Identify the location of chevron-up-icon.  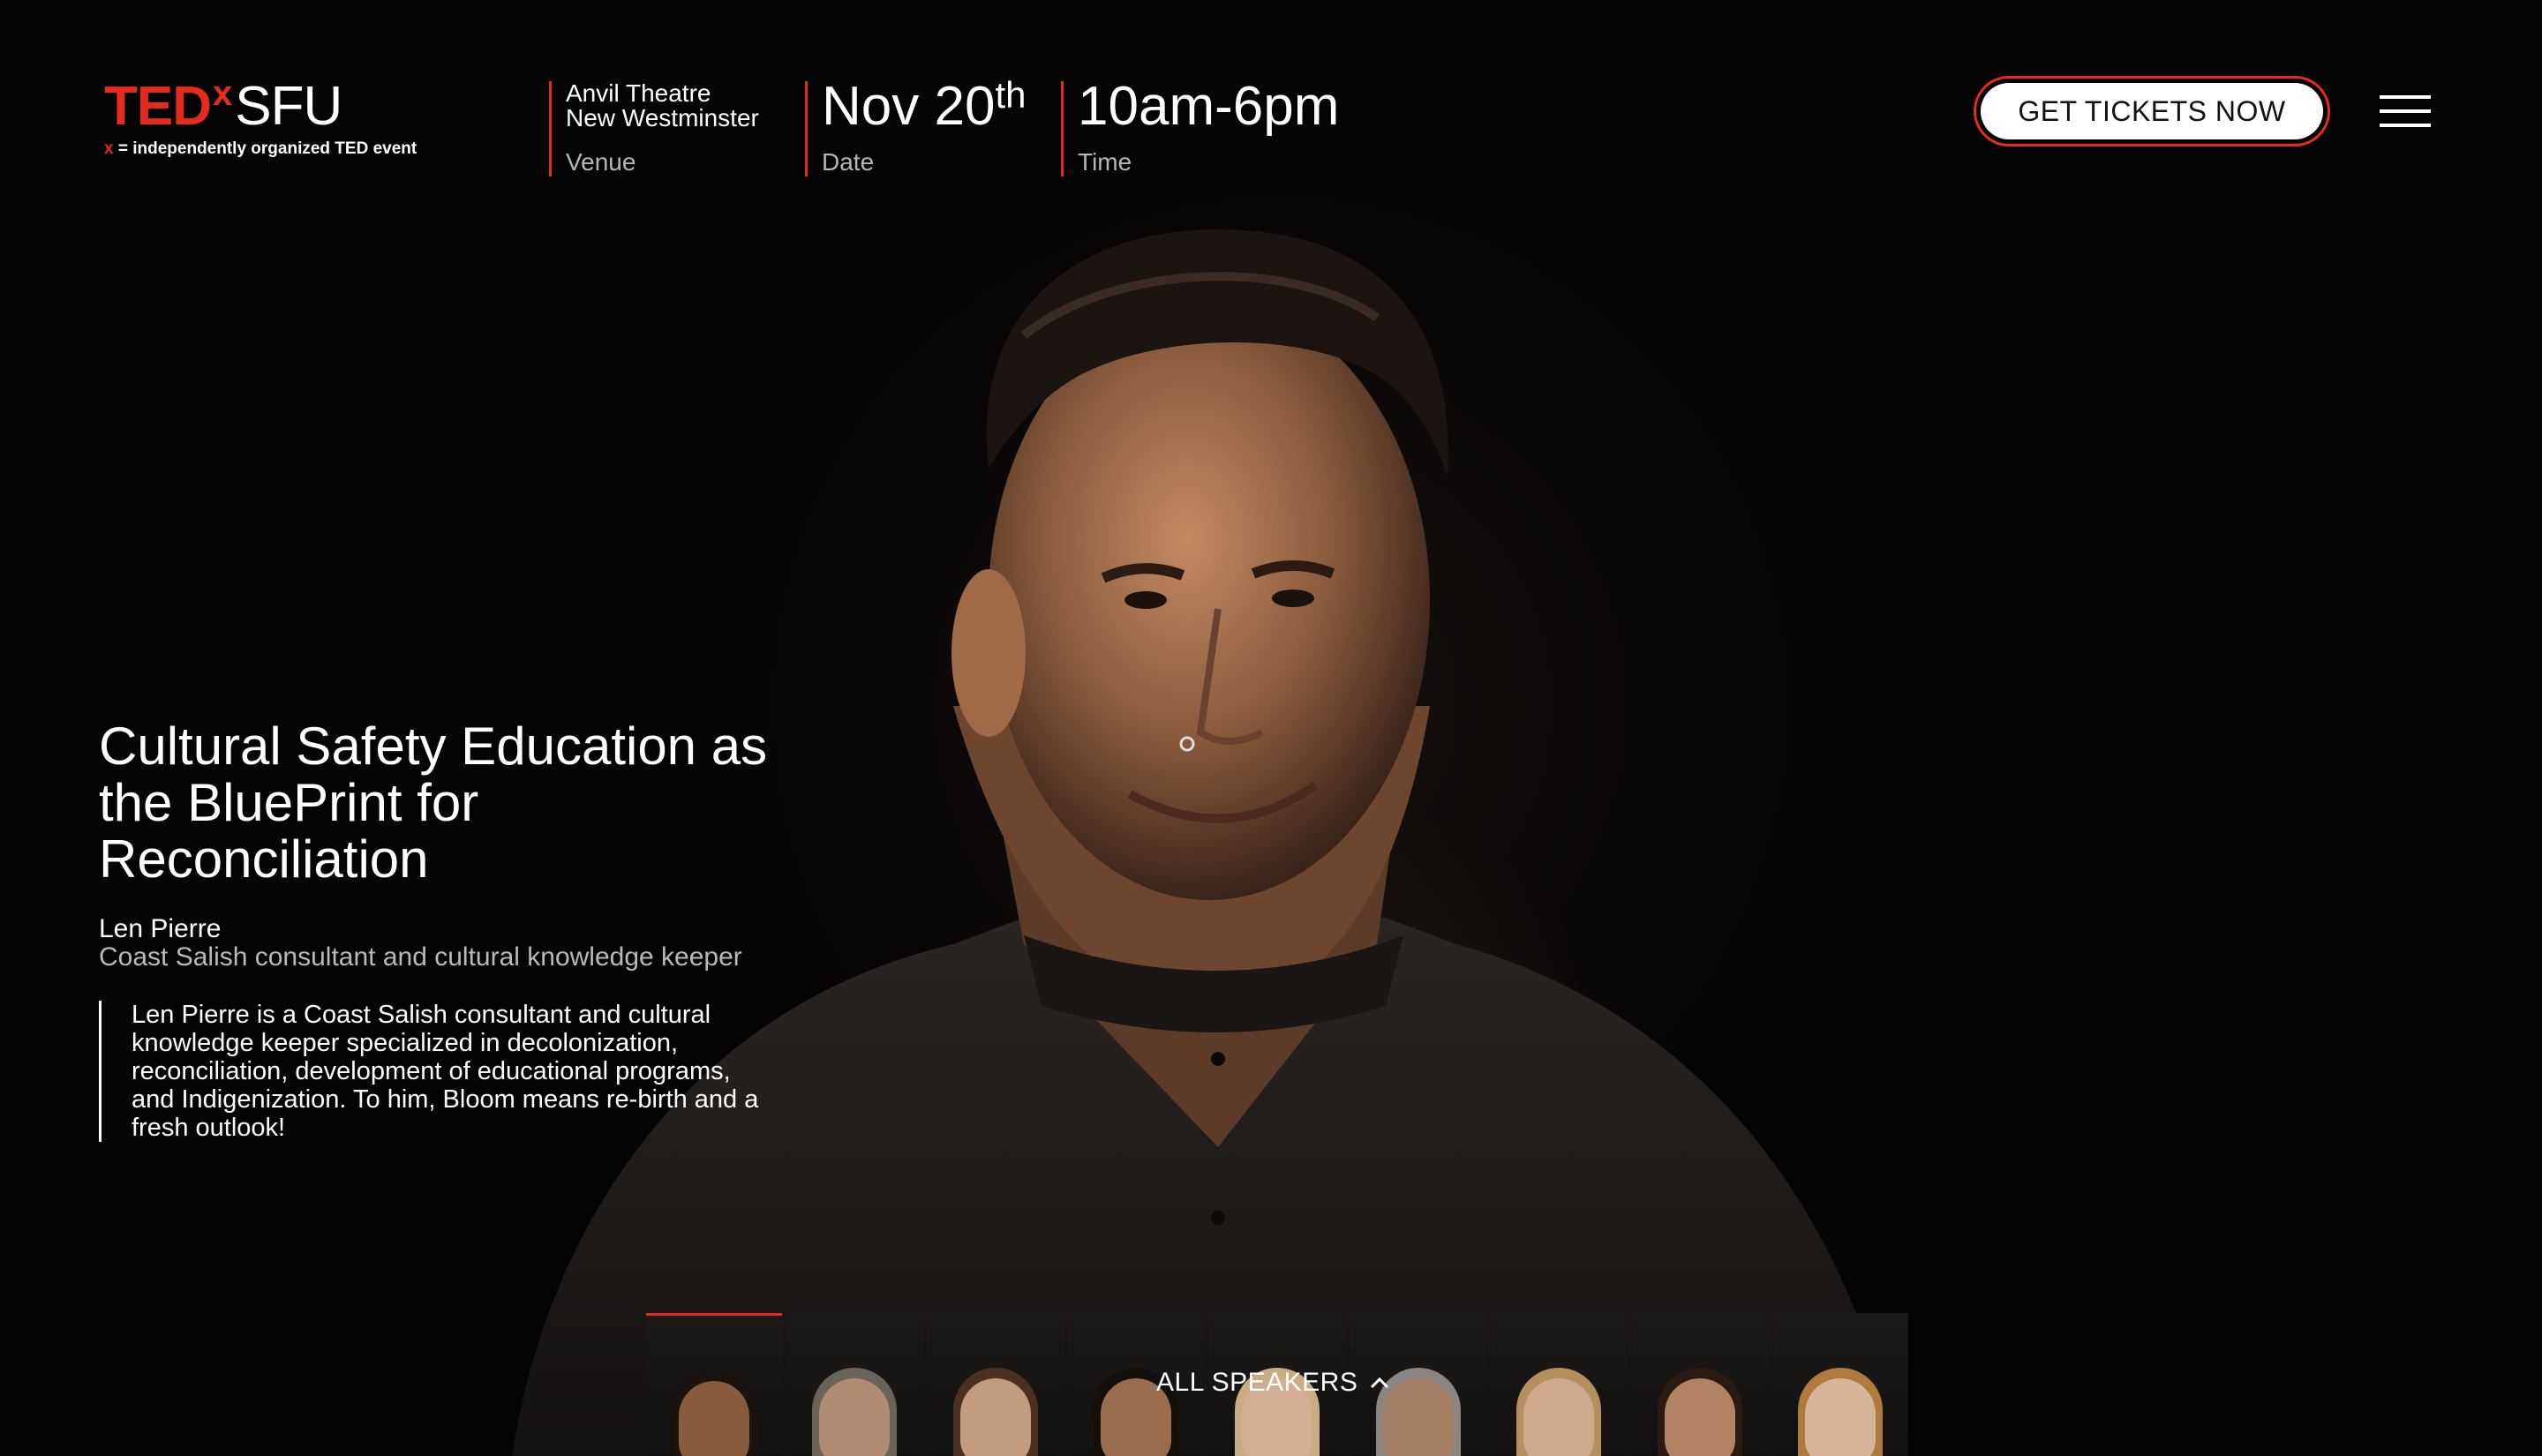
(1380, 1383).